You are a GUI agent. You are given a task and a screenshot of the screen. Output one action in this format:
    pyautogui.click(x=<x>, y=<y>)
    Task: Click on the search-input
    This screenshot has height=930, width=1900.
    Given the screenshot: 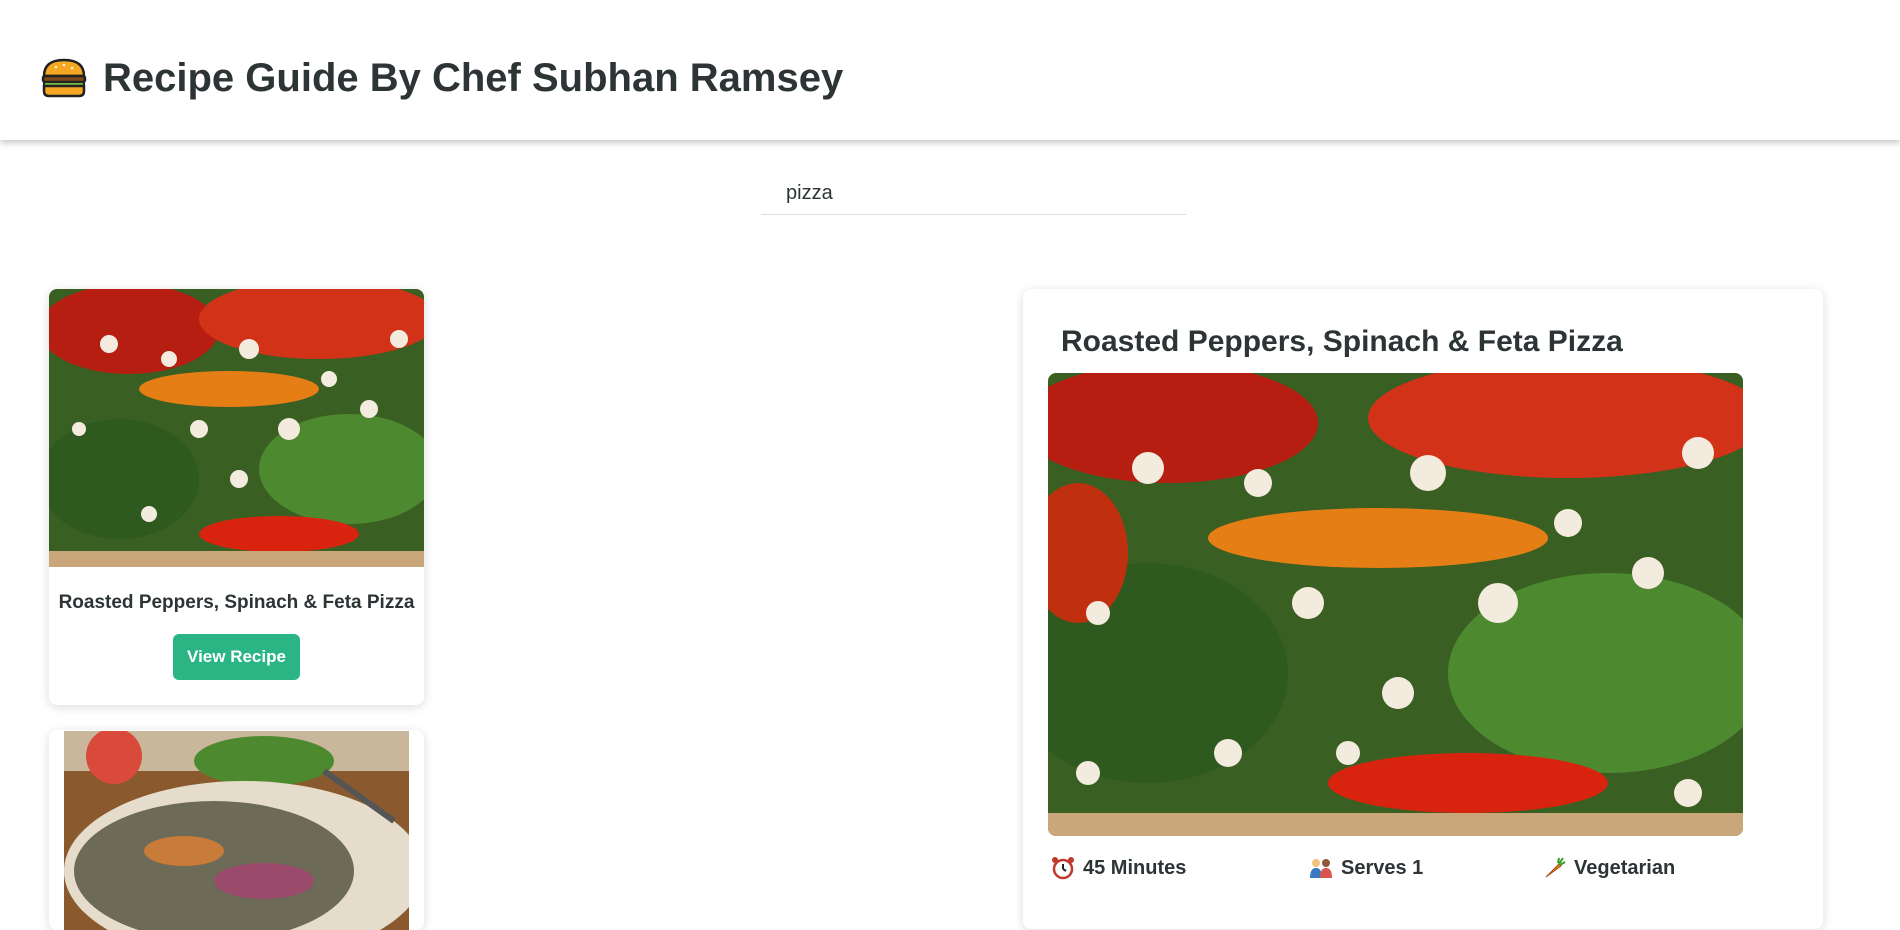 What is the action you would take?
    pyautogui.click(x=973, y=193)
    